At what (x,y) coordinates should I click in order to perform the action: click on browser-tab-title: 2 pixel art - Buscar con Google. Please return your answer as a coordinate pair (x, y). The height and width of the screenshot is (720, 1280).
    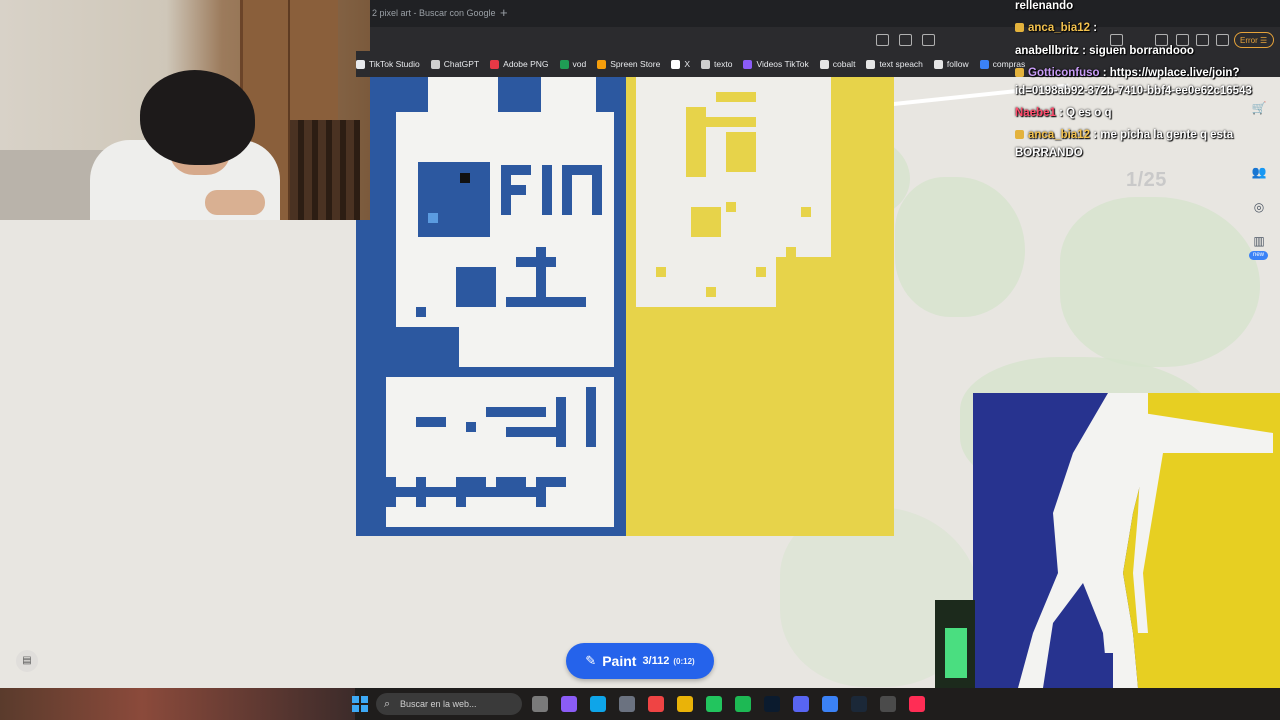
    Looking at the image, I should click on (434, 13).